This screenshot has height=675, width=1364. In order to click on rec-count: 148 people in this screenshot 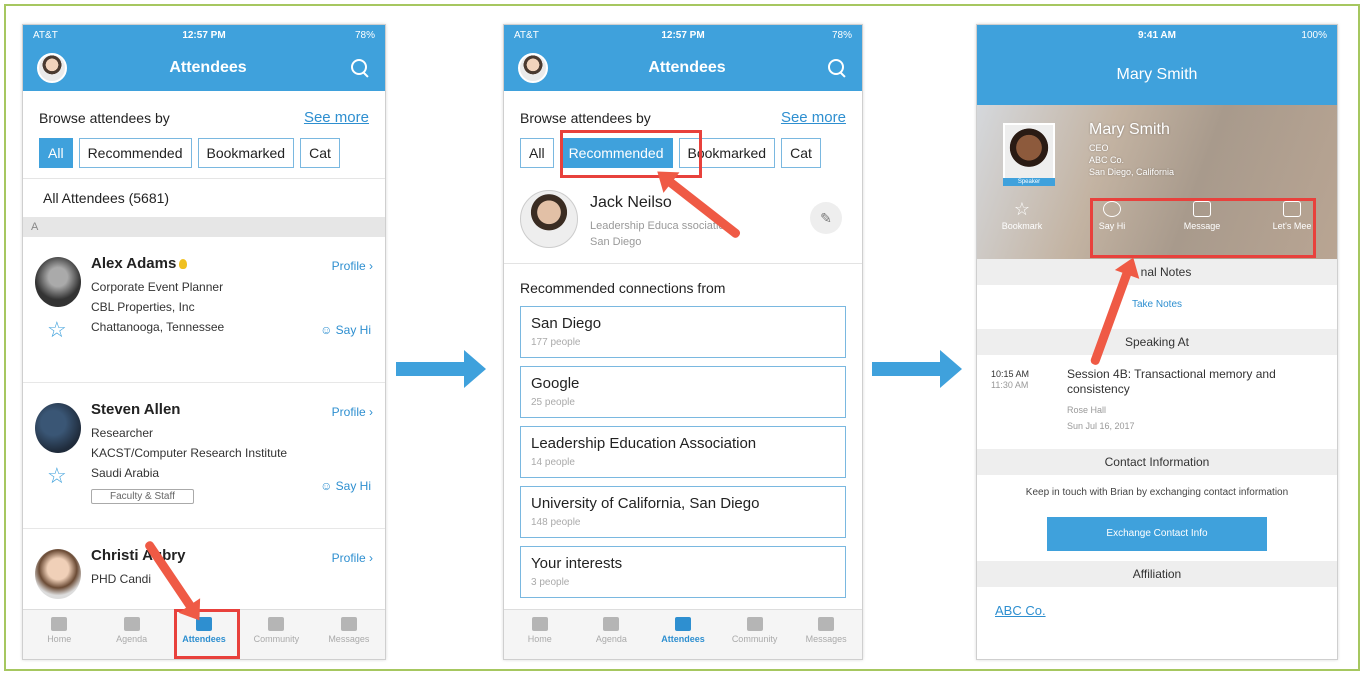, I will do `click(556, 522)`.